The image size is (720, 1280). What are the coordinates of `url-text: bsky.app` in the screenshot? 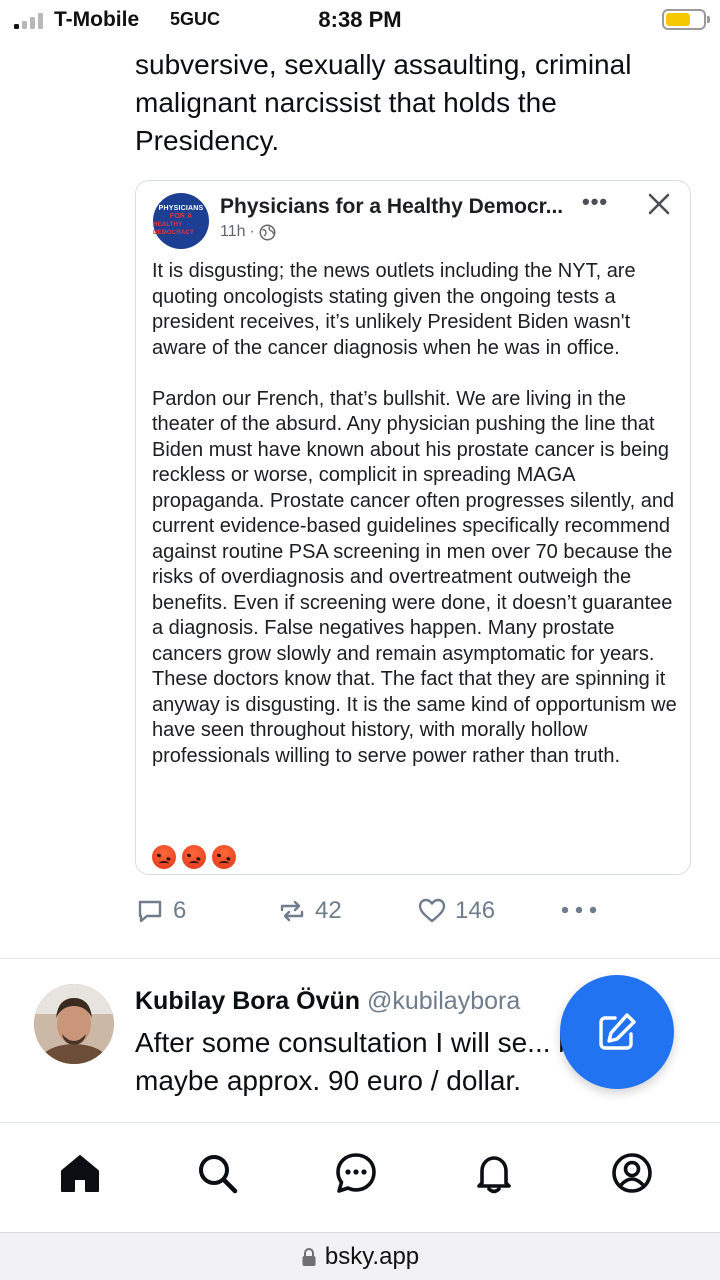 It's located at (372, 1256).